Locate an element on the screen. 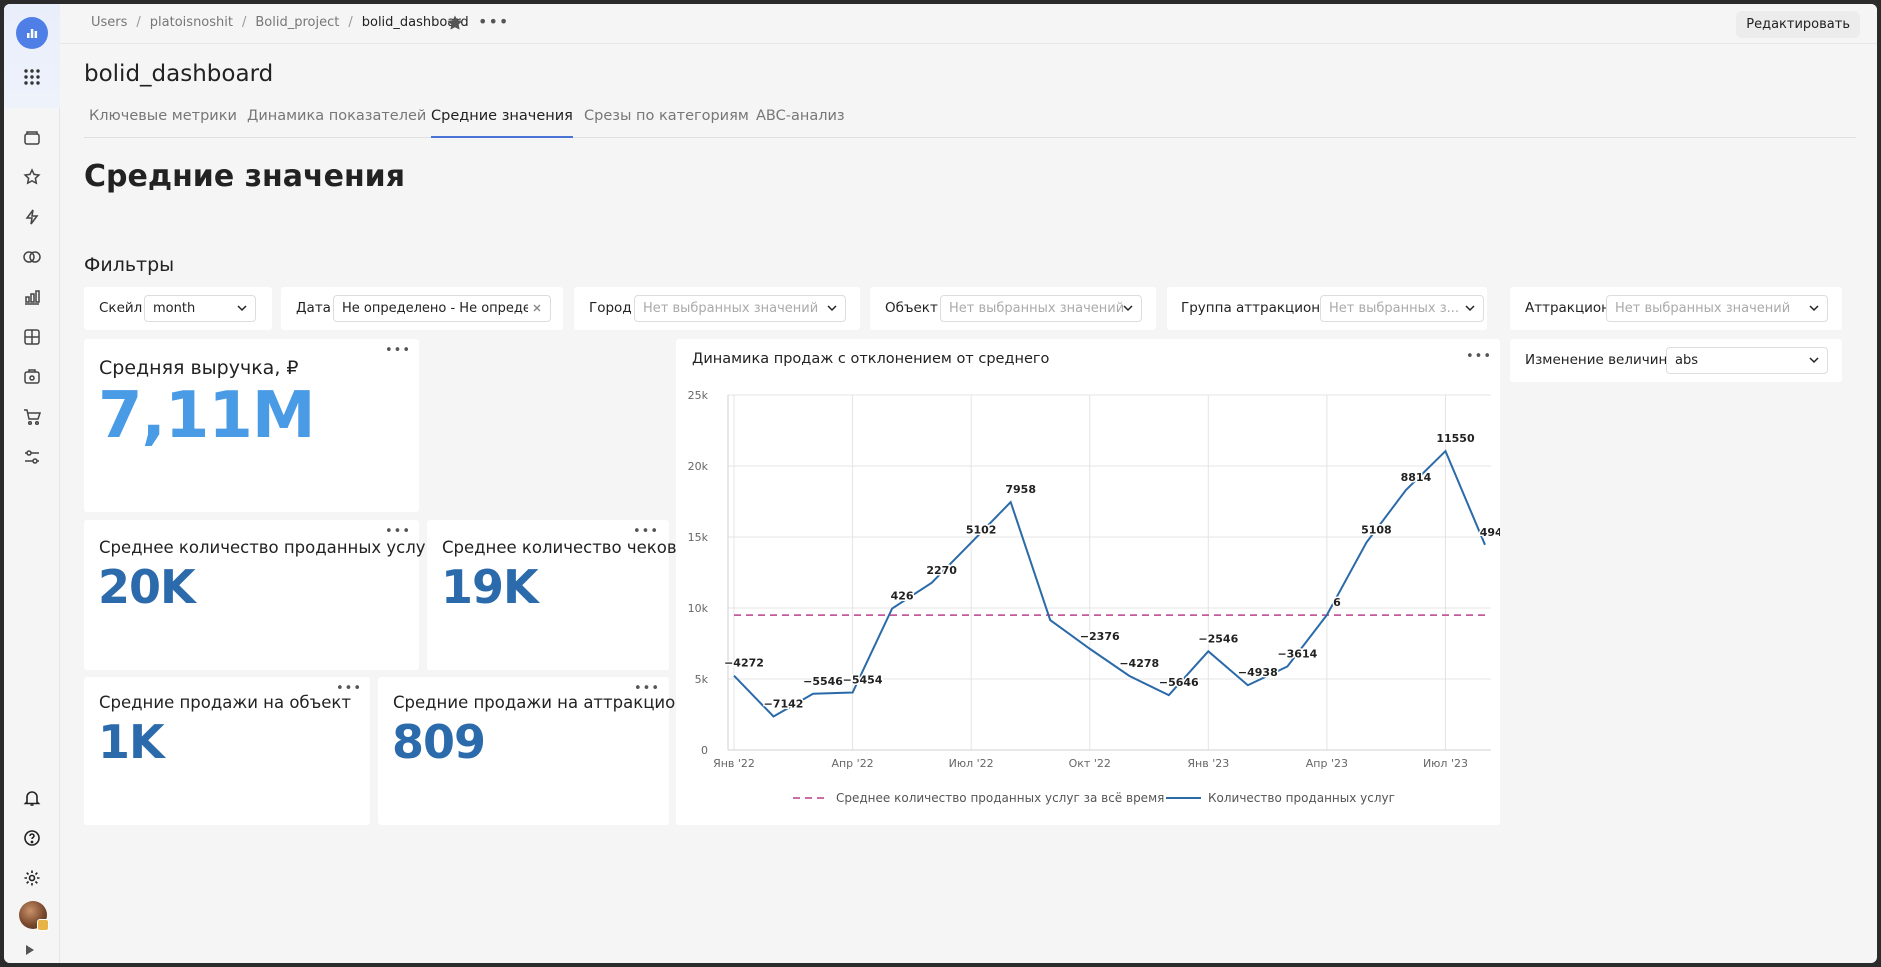 The height and width of the screenshot is (967, 1881). edit-button: Редактировать is located at coordinates (1798, 24).